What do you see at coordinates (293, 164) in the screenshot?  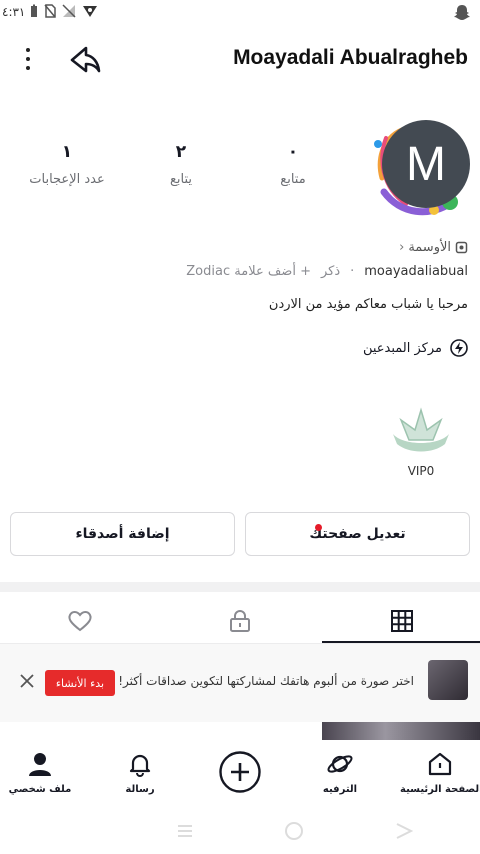 I see `followers-stat: ٠ متابع` at bounding box center [293, 164].